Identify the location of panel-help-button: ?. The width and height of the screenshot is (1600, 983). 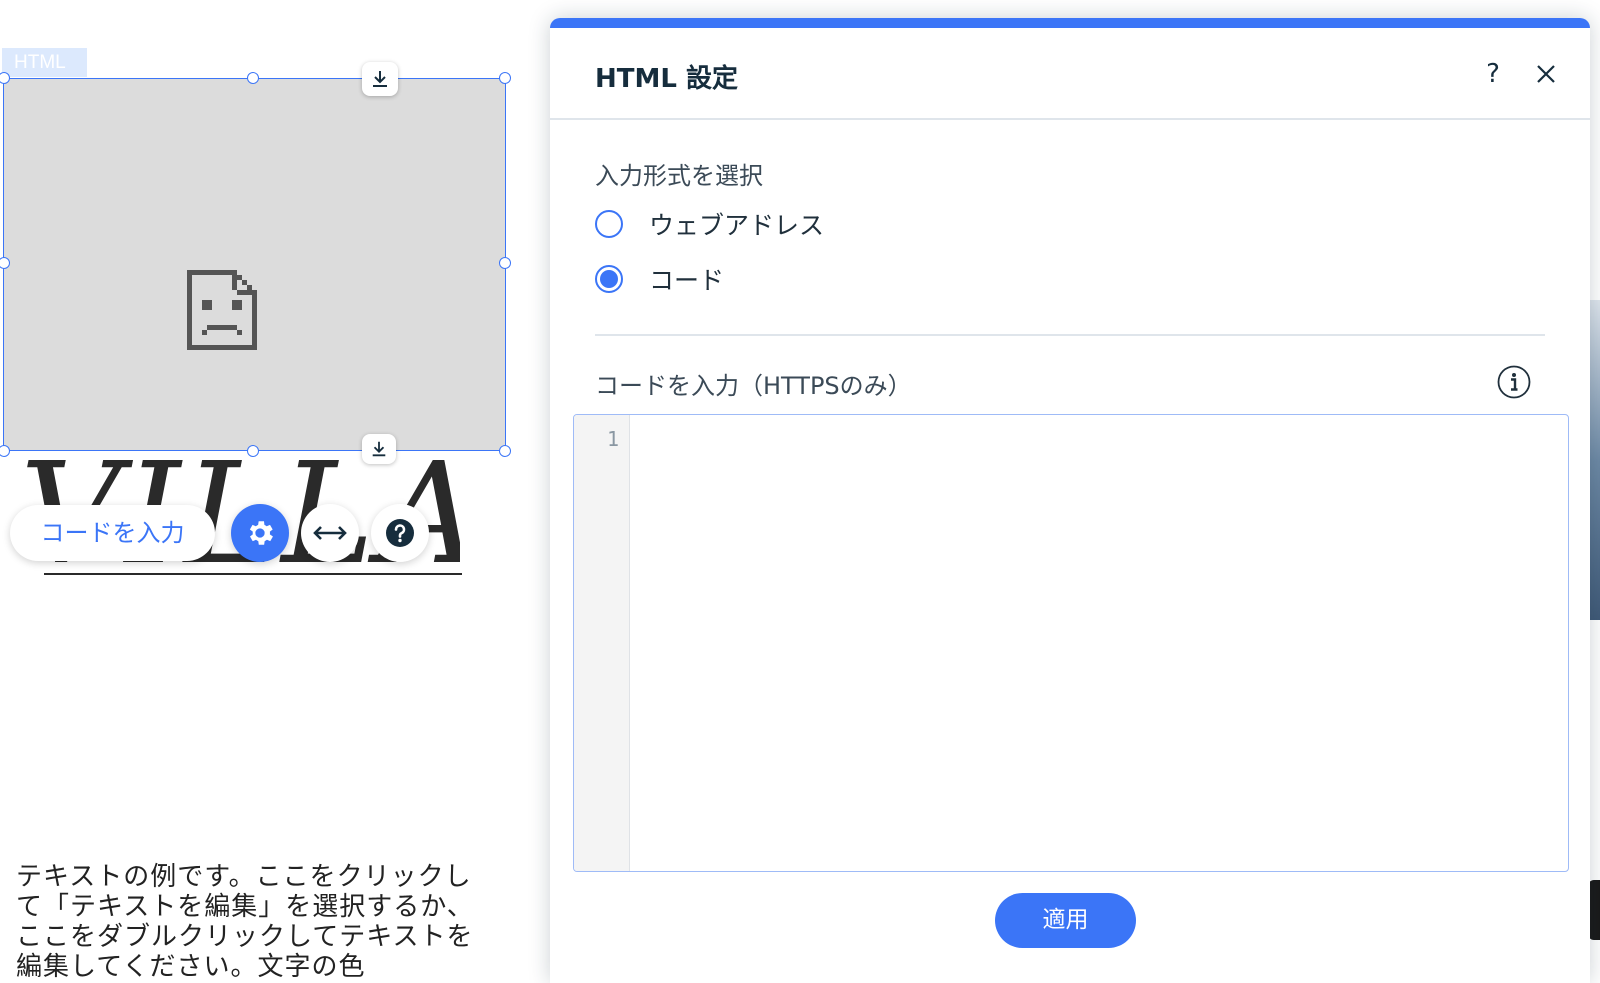
(1493, 74).